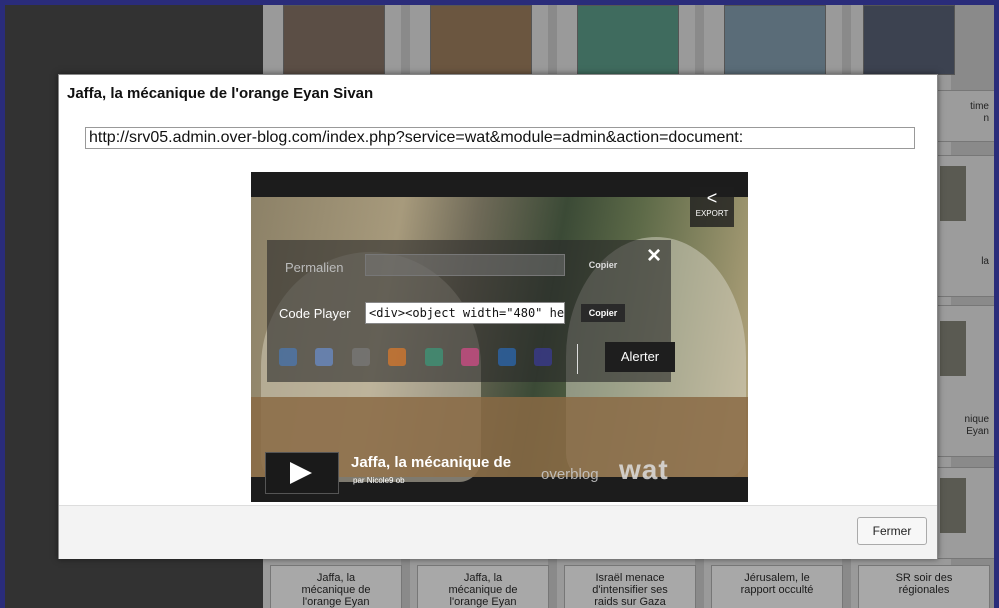 Image resolution: width=999 pixels, height=608 pixels. I want to click on copy-permalink-button: Copier, so click(603, 265).